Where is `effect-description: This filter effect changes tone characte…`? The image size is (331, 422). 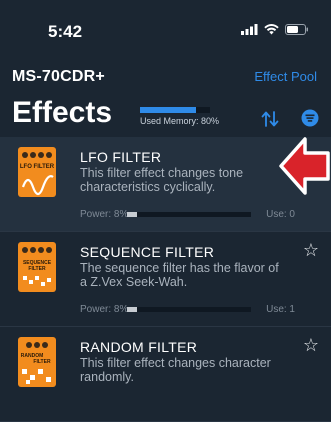
effect-description: This filter effect changes tone characte… is located at coordinates (162, 180).